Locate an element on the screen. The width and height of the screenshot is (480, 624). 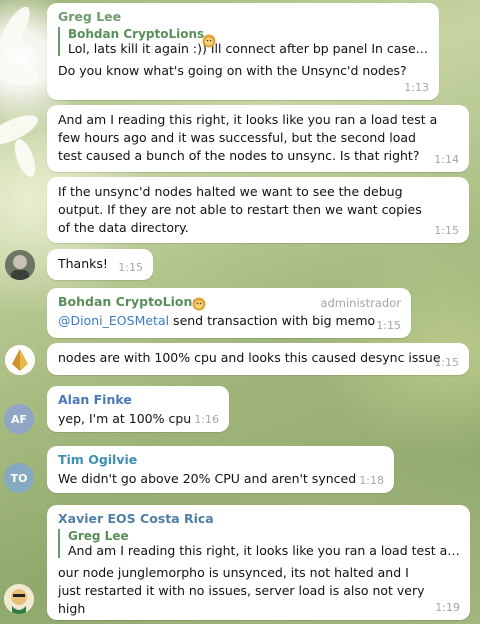
quote-author: Bohdan CryptoLions is located at coordinates (136, 34).